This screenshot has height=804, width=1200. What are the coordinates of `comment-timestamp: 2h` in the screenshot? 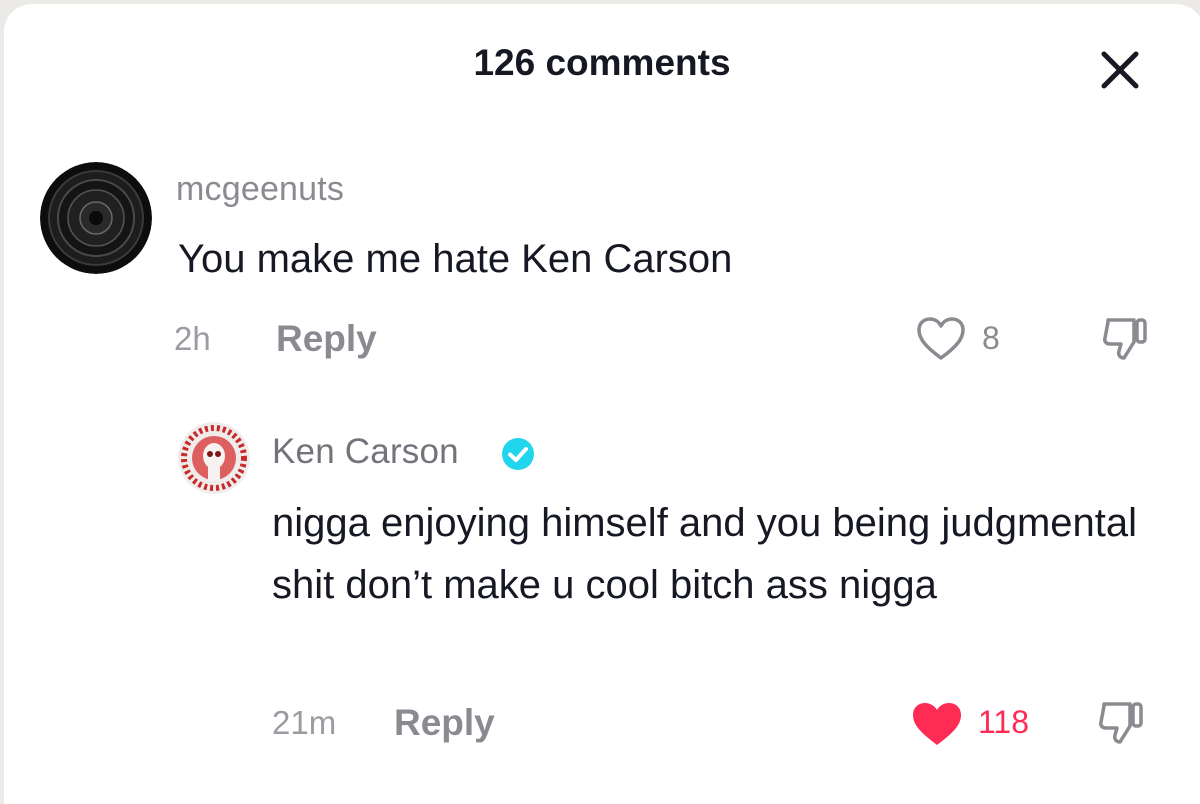 It's located at (192, 338).